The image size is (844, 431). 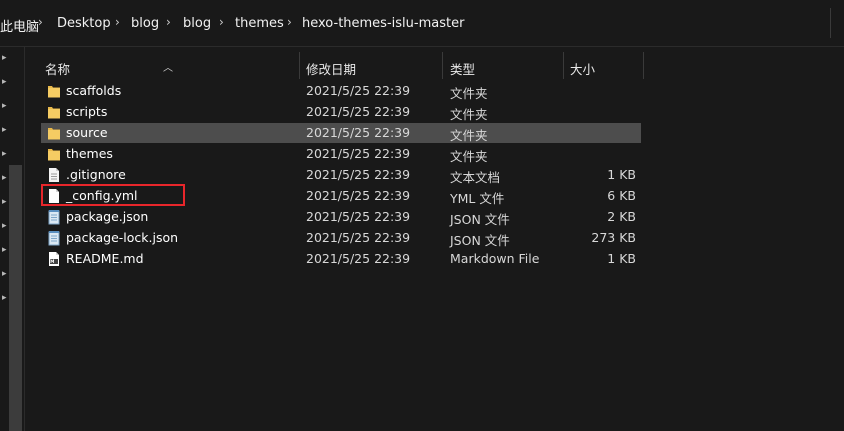 I want to click on file-row-scripts: scripts 2021/5/25 22:39 文件夹, so click(x=341, y=112).